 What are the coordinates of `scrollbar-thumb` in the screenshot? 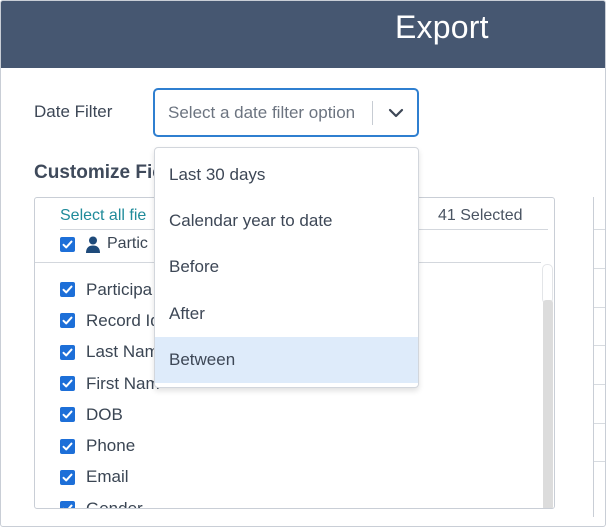 It's located at (548, 404).